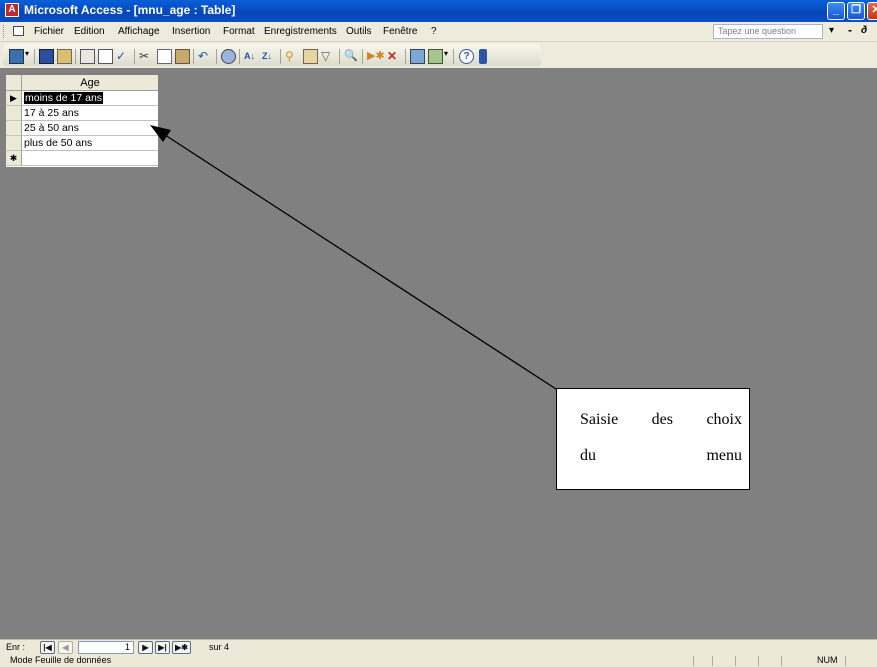 Image resolution: width=877 pixels, height=667 pixels. Describe the element at coordinates (661, 419) in the screenshot. I see `callout-line-1: Saisie des choix` at that location.